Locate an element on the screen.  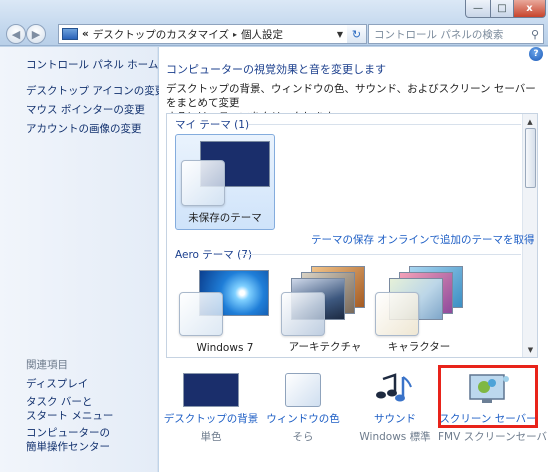
theme-tile-architecture: アーキテクチャ is located at coordinates (325, 310).